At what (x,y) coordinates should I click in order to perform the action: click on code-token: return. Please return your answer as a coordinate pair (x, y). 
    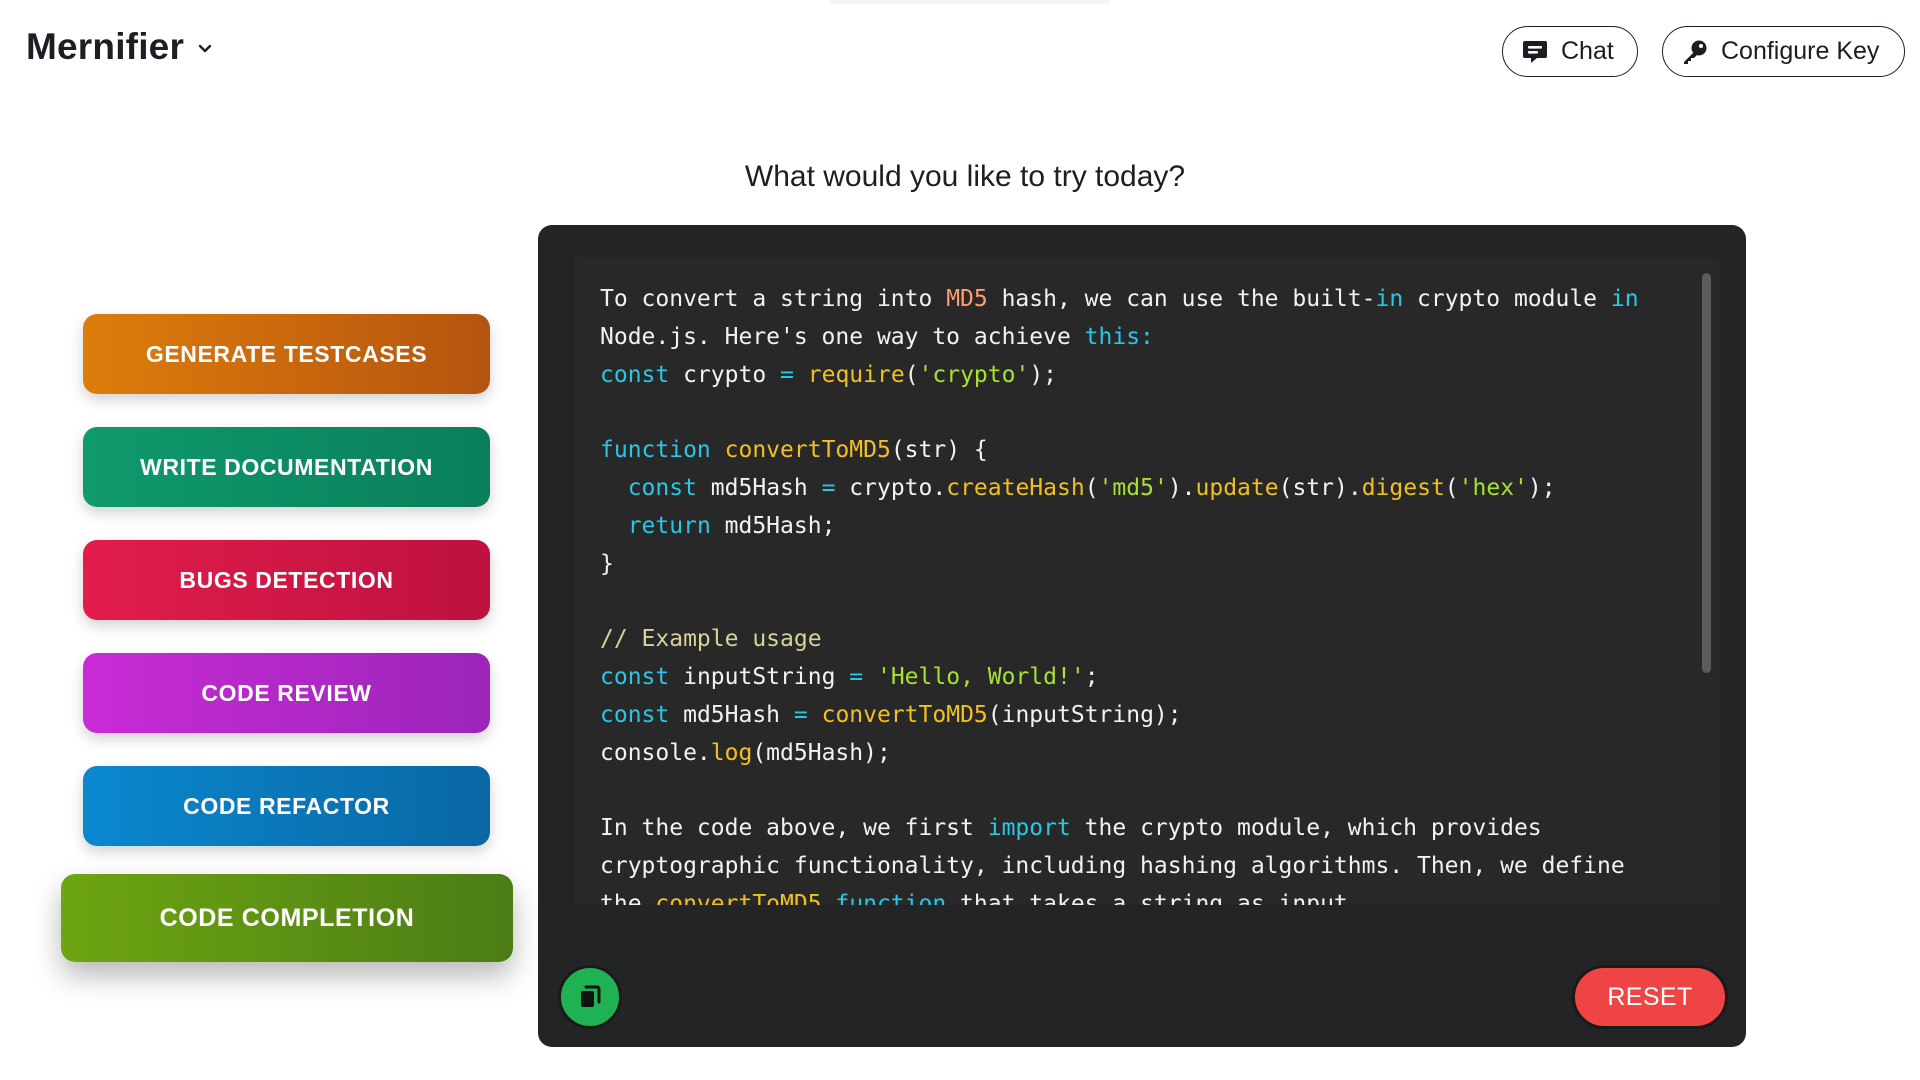
    Looking at the image, I should click on (669, 525).